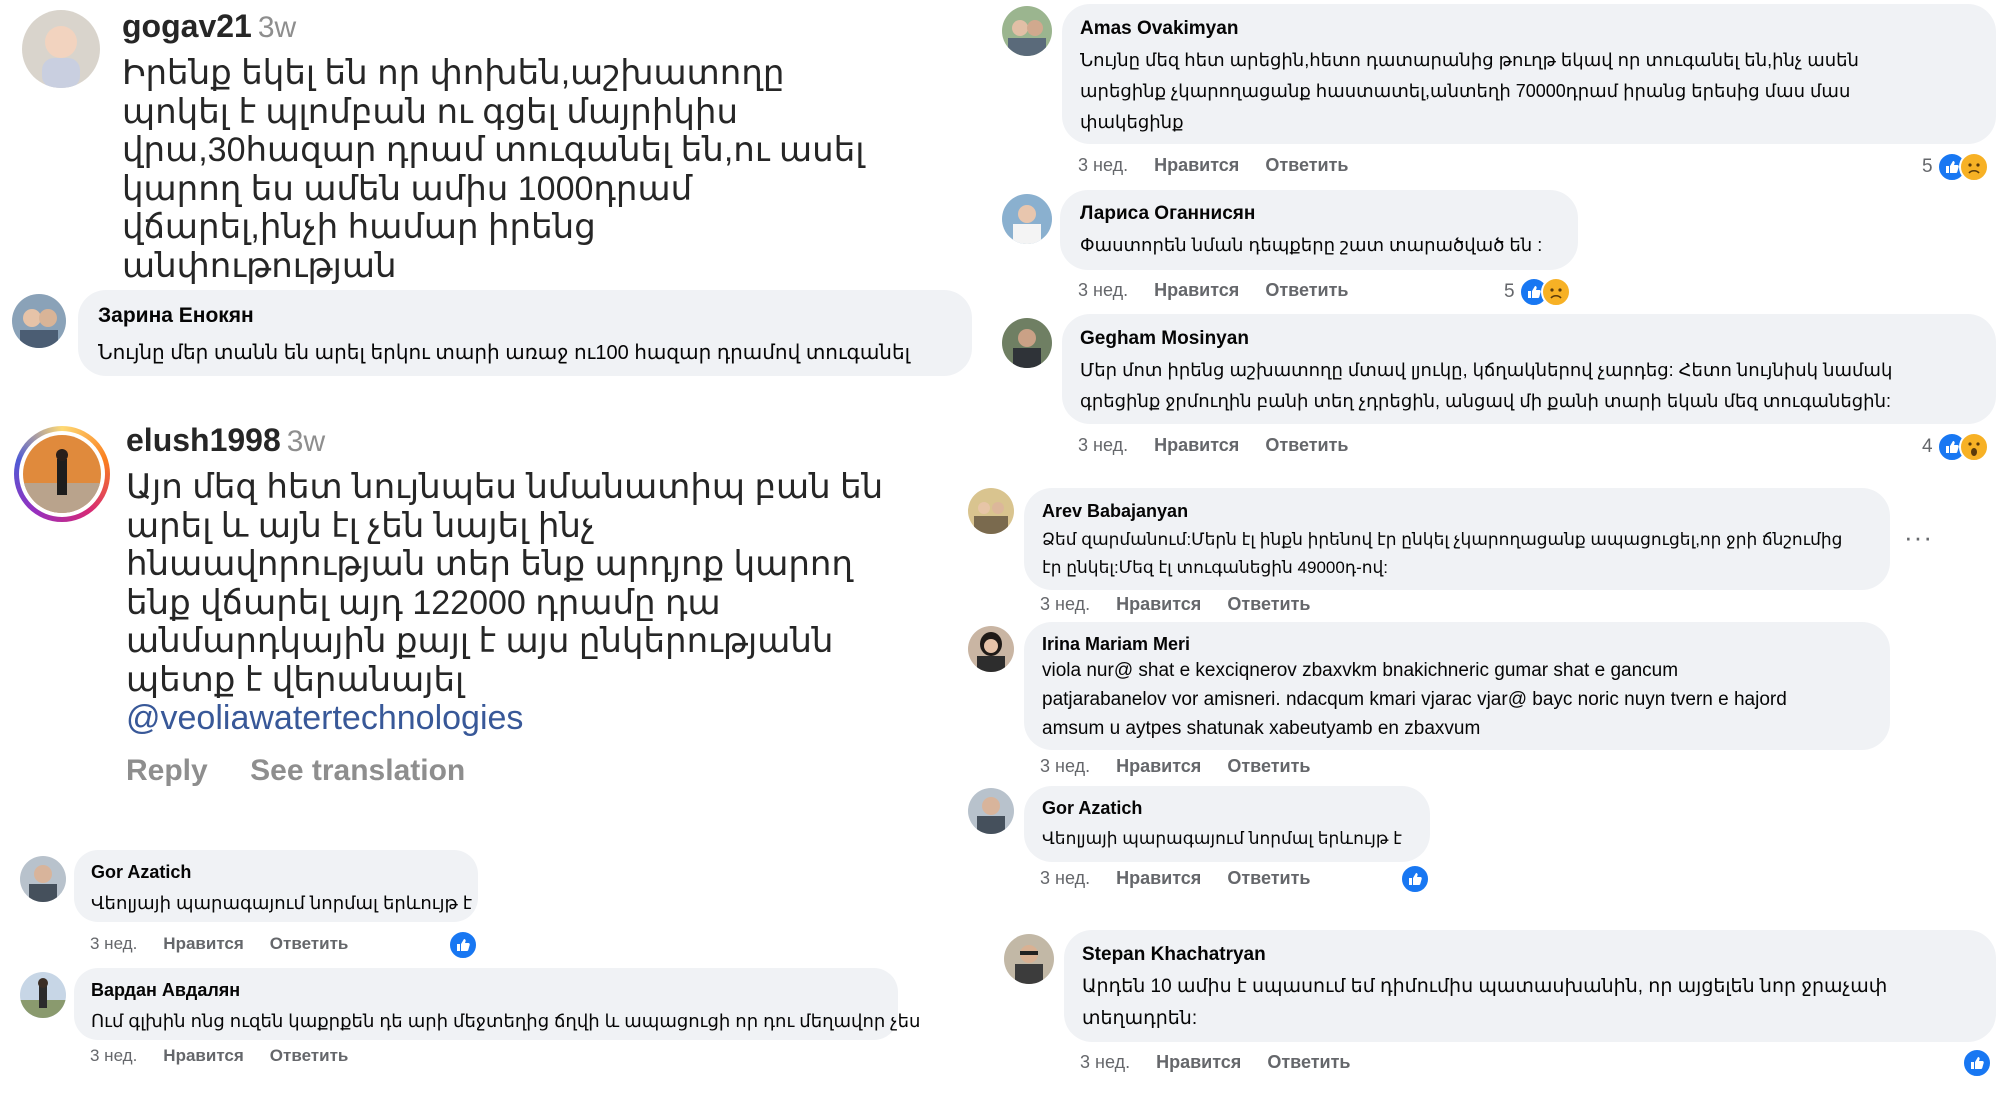 The image size is (2000, 1104). I want to click on comment-header: elush1998 3w, so click(225, 440).